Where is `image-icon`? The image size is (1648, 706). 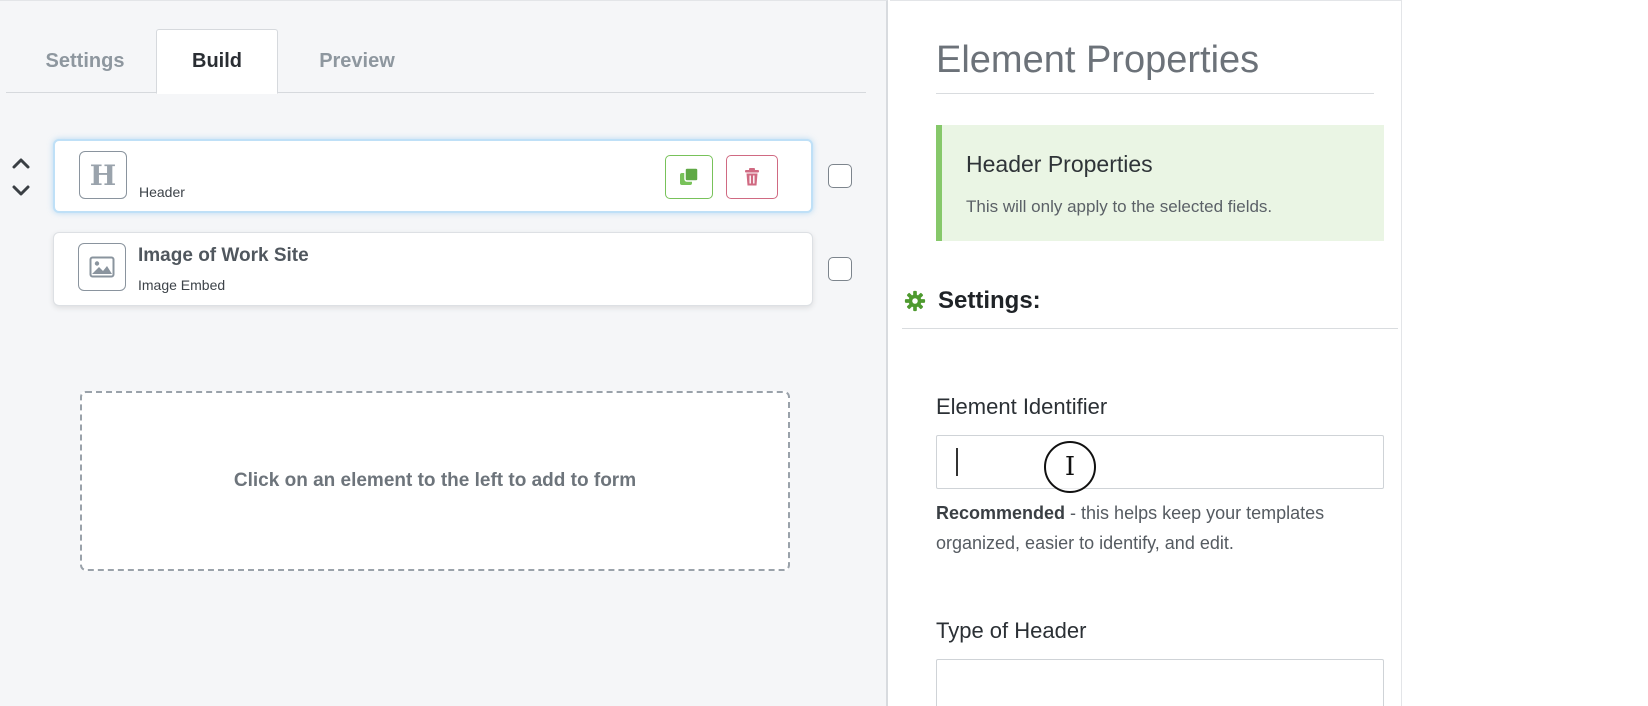 image-icon is located at coordinates (102, 267).